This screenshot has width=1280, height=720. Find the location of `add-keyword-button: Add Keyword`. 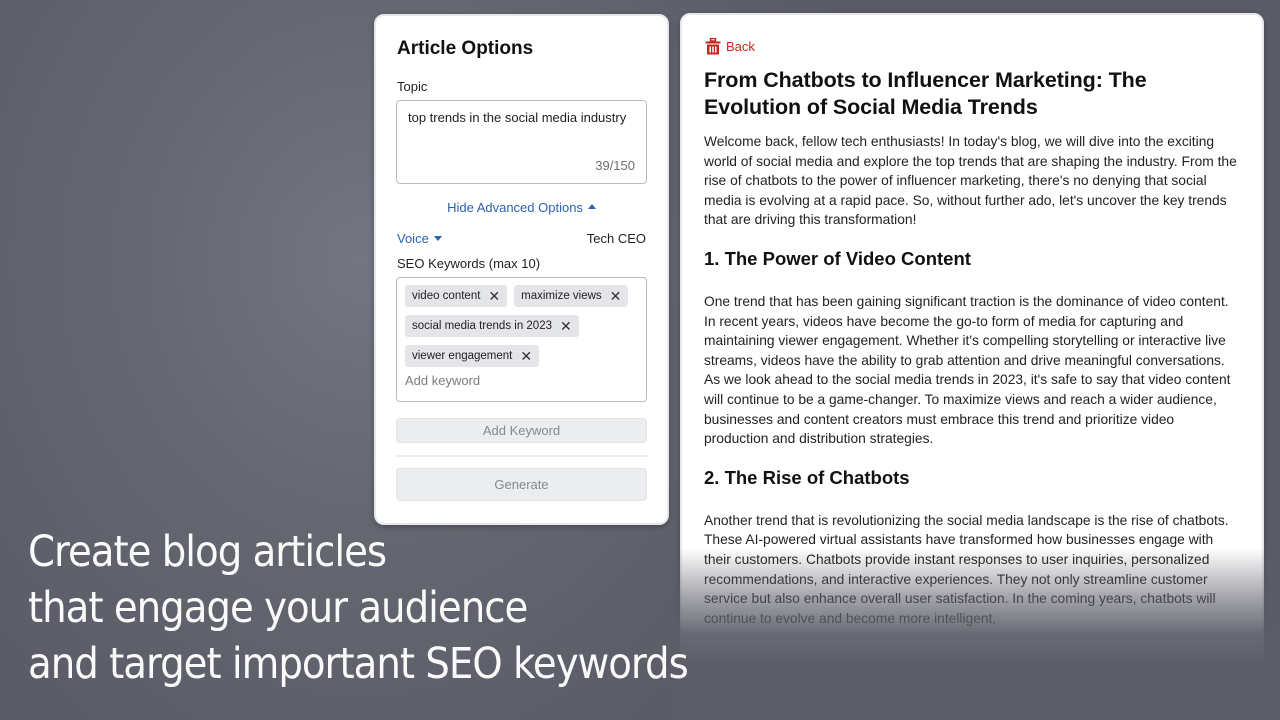

add-keyword-button: Add Keyword is located at coordinates (521, 430).